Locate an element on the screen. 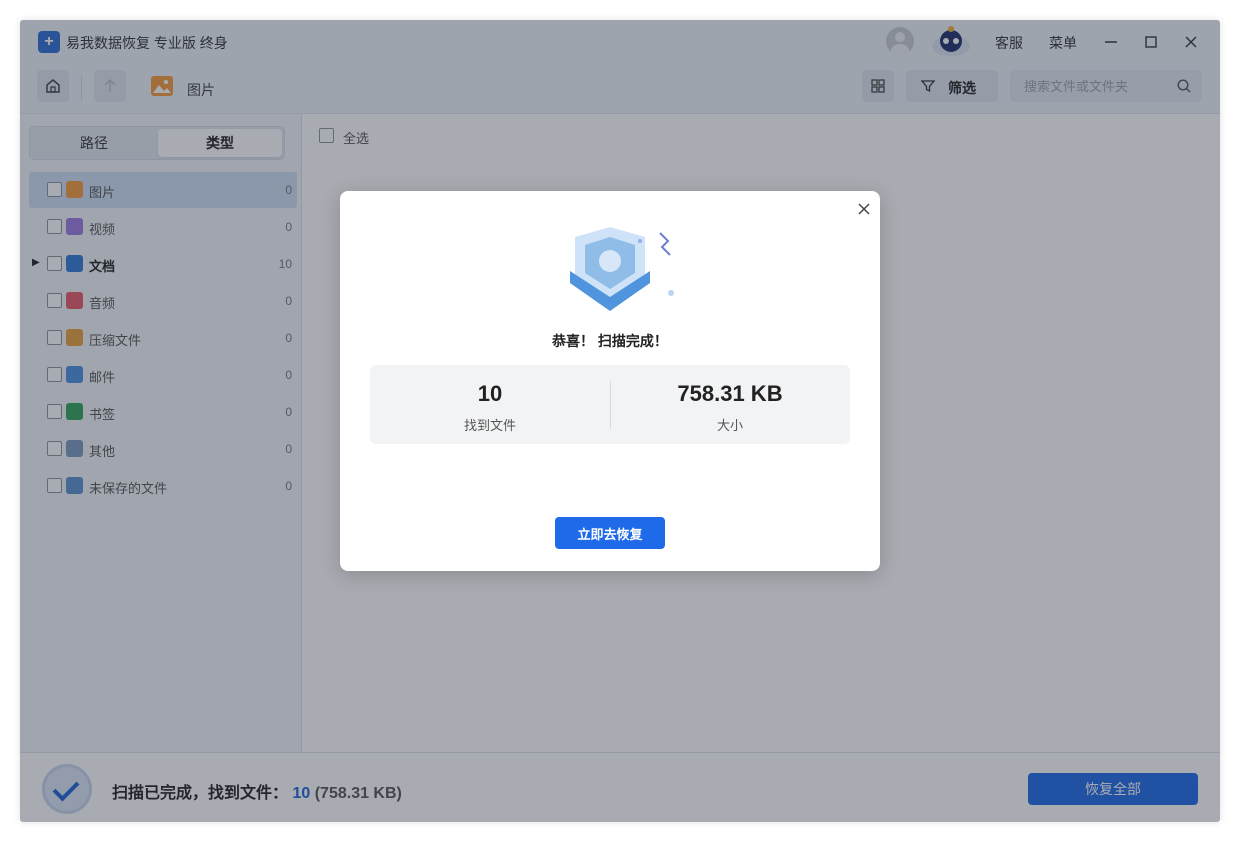  total-size-label: 大小 is located at coordinates (729, 425).